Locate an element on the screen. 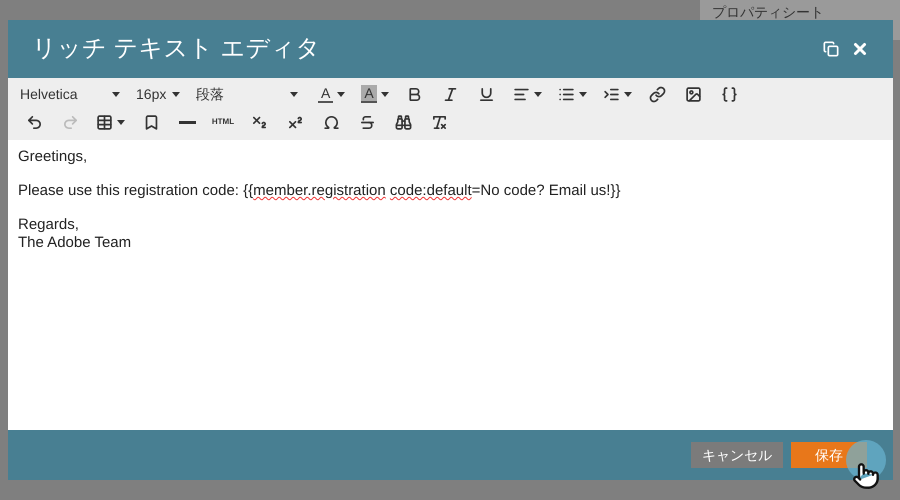 This screenshot has height=500, width=900. binoculars-icon is located at coordinates (403, 122).